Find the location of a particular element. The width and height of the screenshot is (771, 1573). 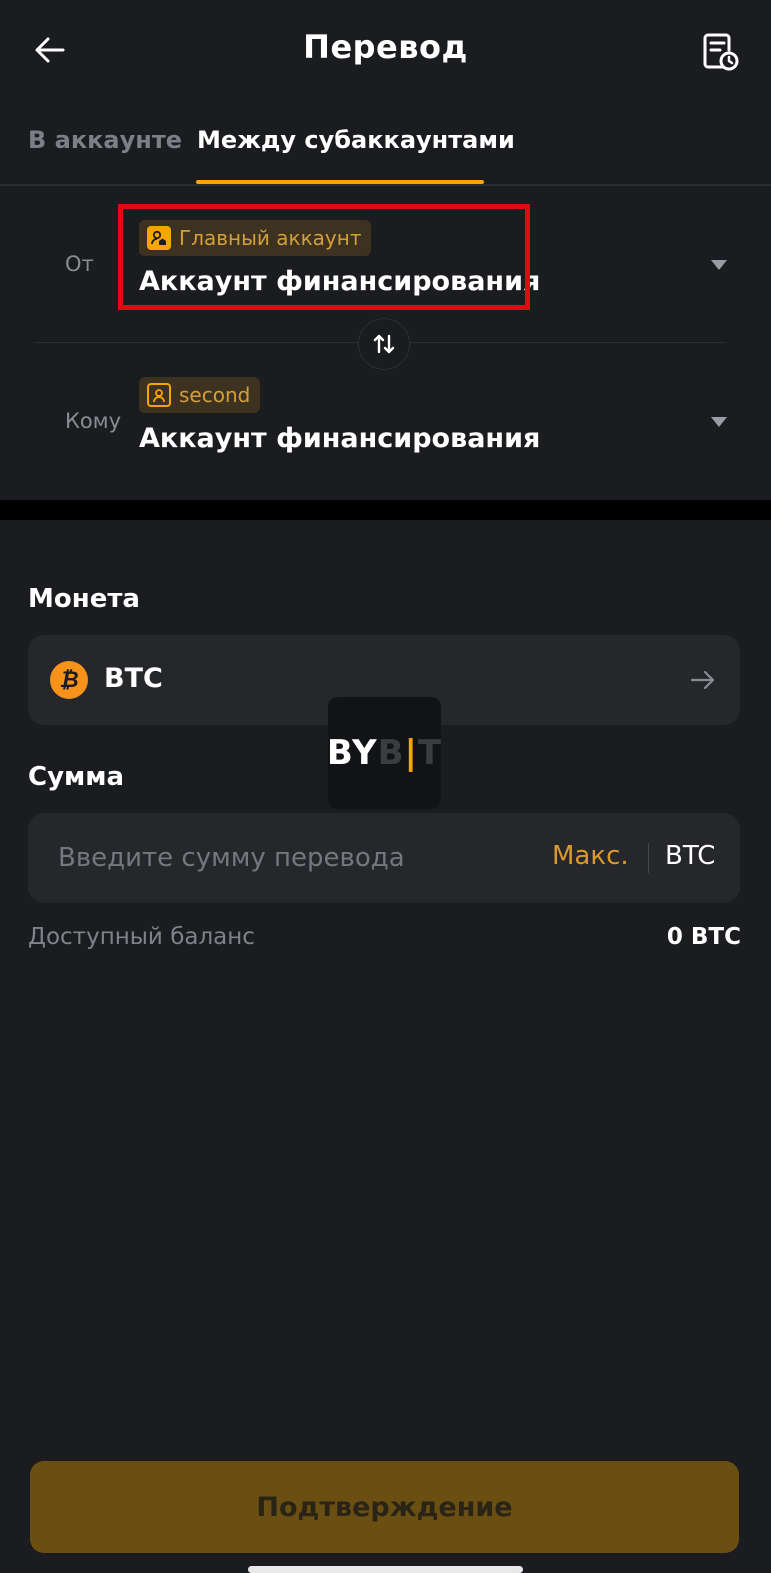

from-account-badge: Главный аккаунт is located at coordinates (255, 238).